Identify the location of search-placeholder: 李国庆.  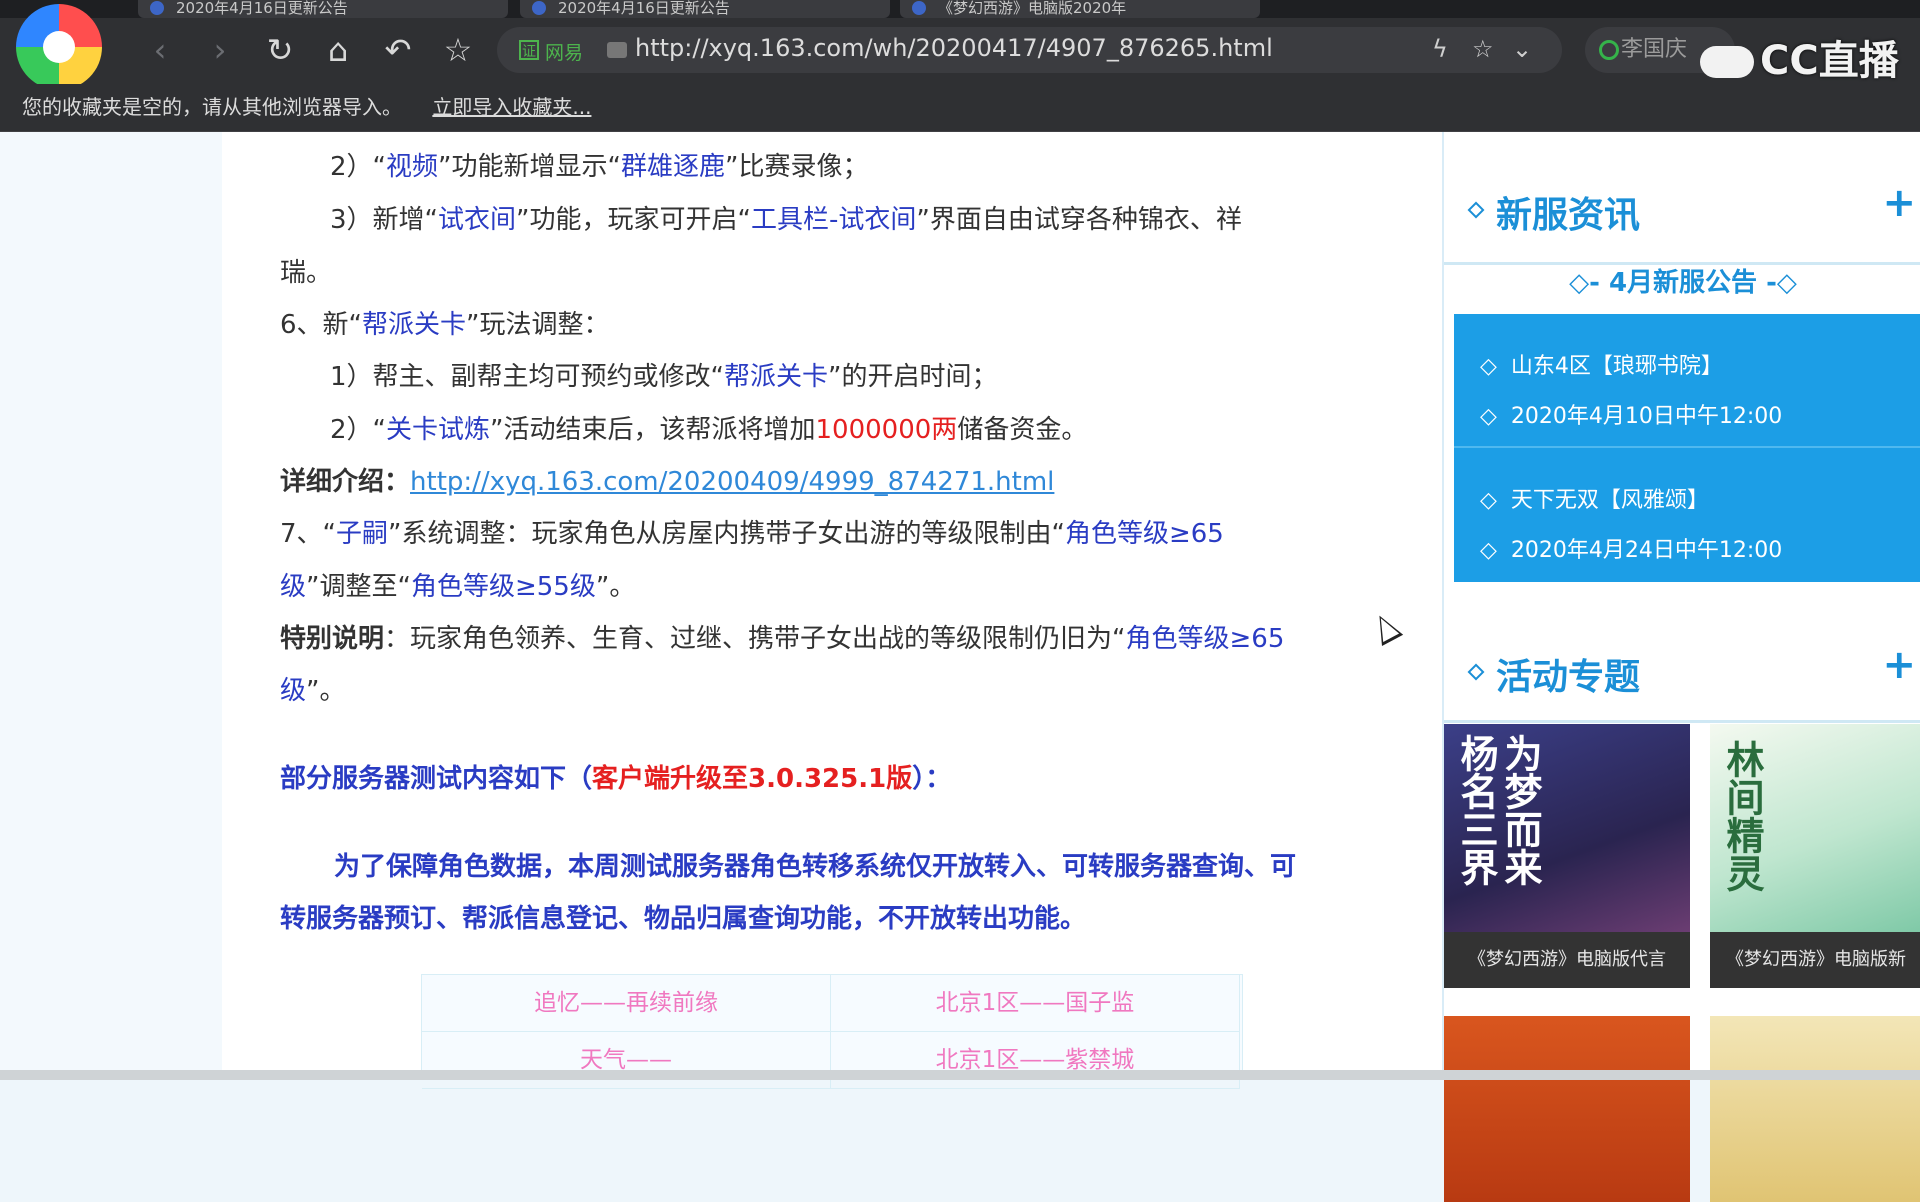
(1654, 49).